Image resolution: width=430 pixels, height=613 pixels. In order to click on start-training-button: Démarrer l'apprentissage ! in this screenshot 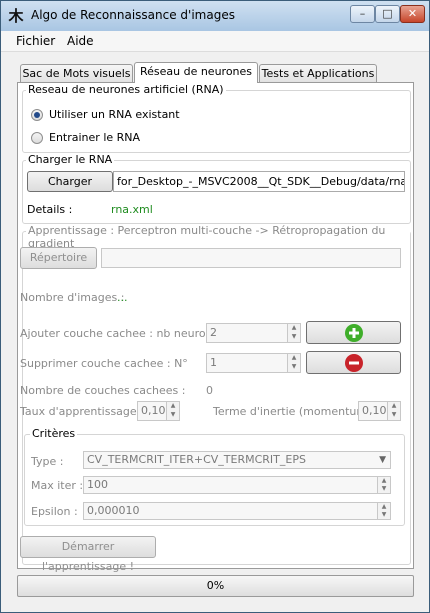, I will do `click(88, 554)`.